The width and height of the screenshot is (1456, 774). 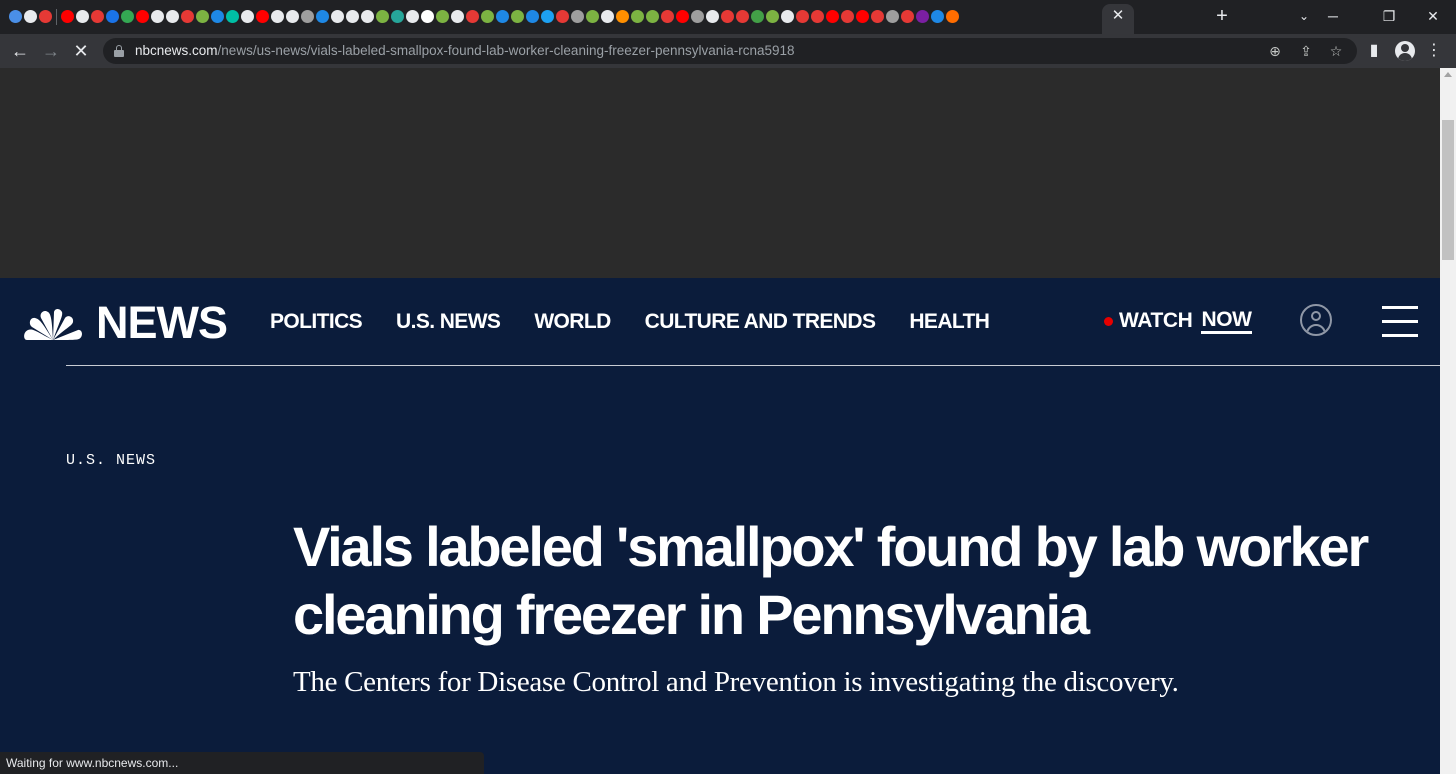 What do you see at coordinates (51, 51) in the screenshot?
I see `forward-button: →` at bounding box center [51, 51].